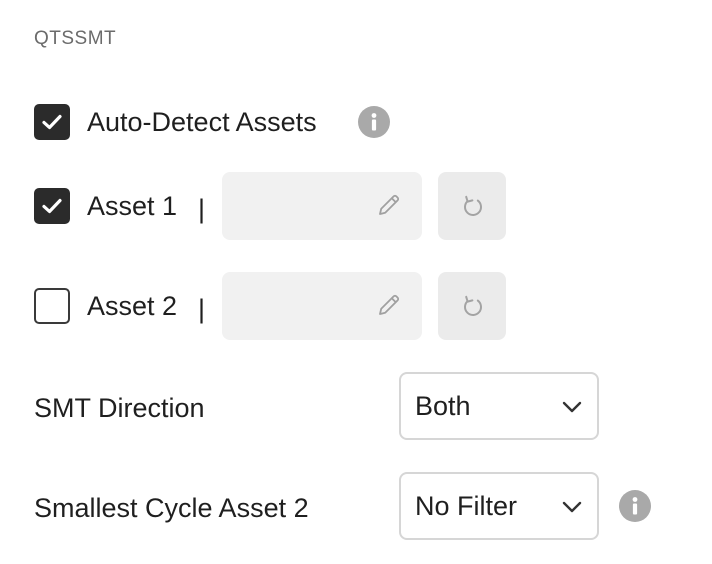  I want to click on asset-1-checkbox, so click(52, 206).